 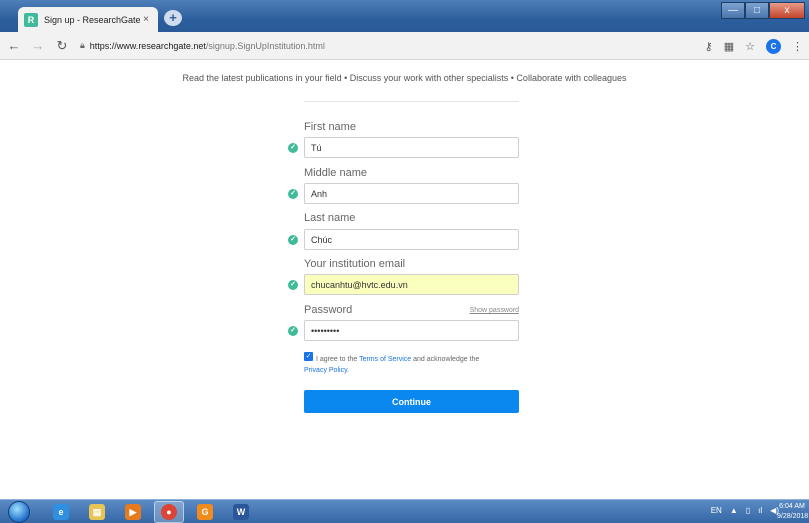 I want to click on word-icon: W, so click(x=241, y=512).